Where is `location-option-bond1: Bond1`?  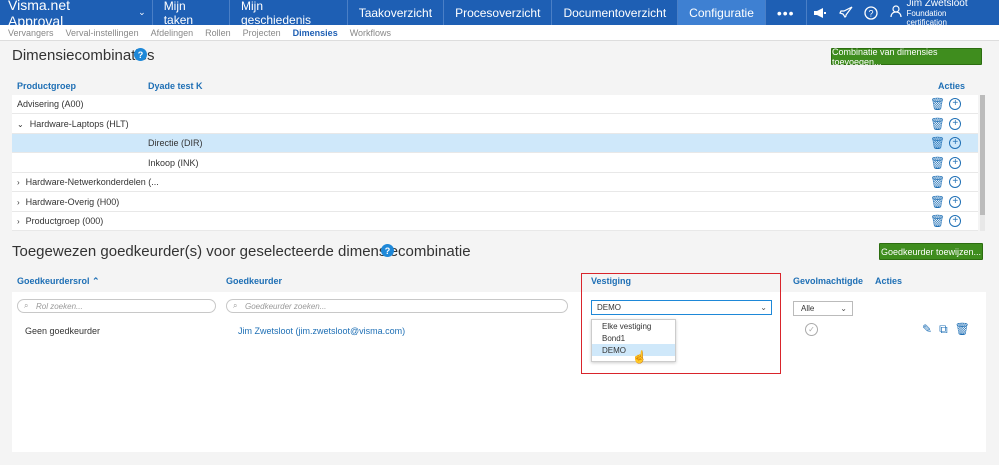
location-option-bond1: Bond1 is located at coordinates (633, 338).